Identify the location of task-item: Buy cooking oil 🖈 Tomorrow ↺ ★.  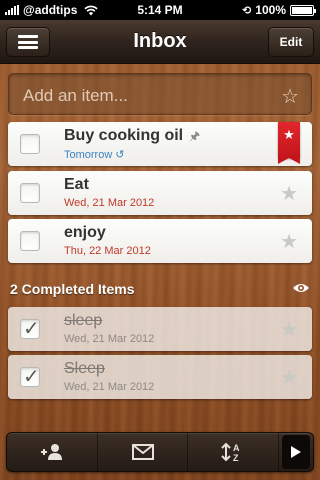
(160, 144).